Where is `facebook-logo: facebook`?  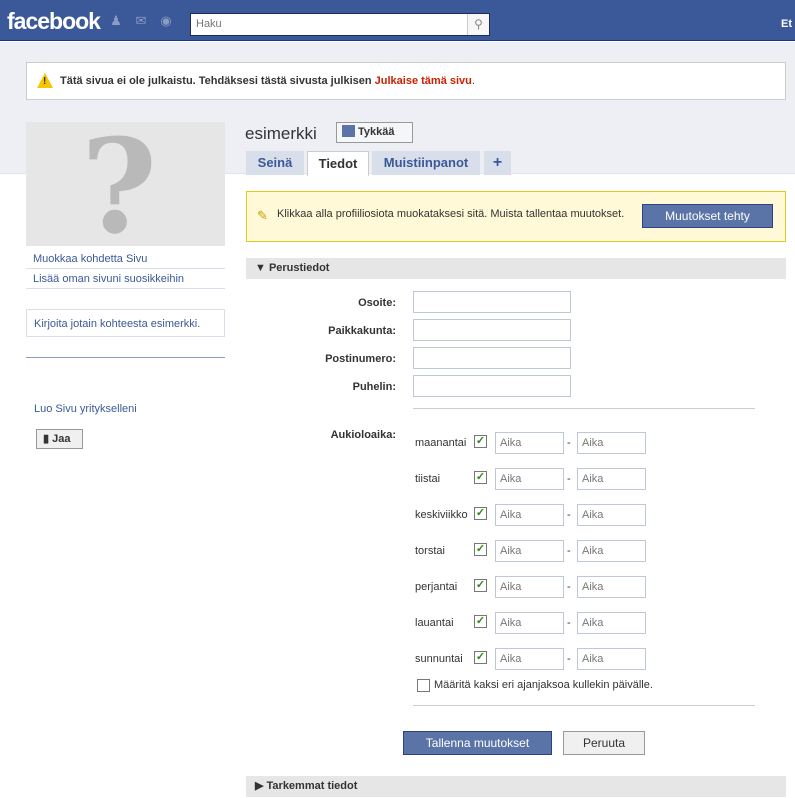 facebook-logo: facebook is located at coordinates (54, 21).